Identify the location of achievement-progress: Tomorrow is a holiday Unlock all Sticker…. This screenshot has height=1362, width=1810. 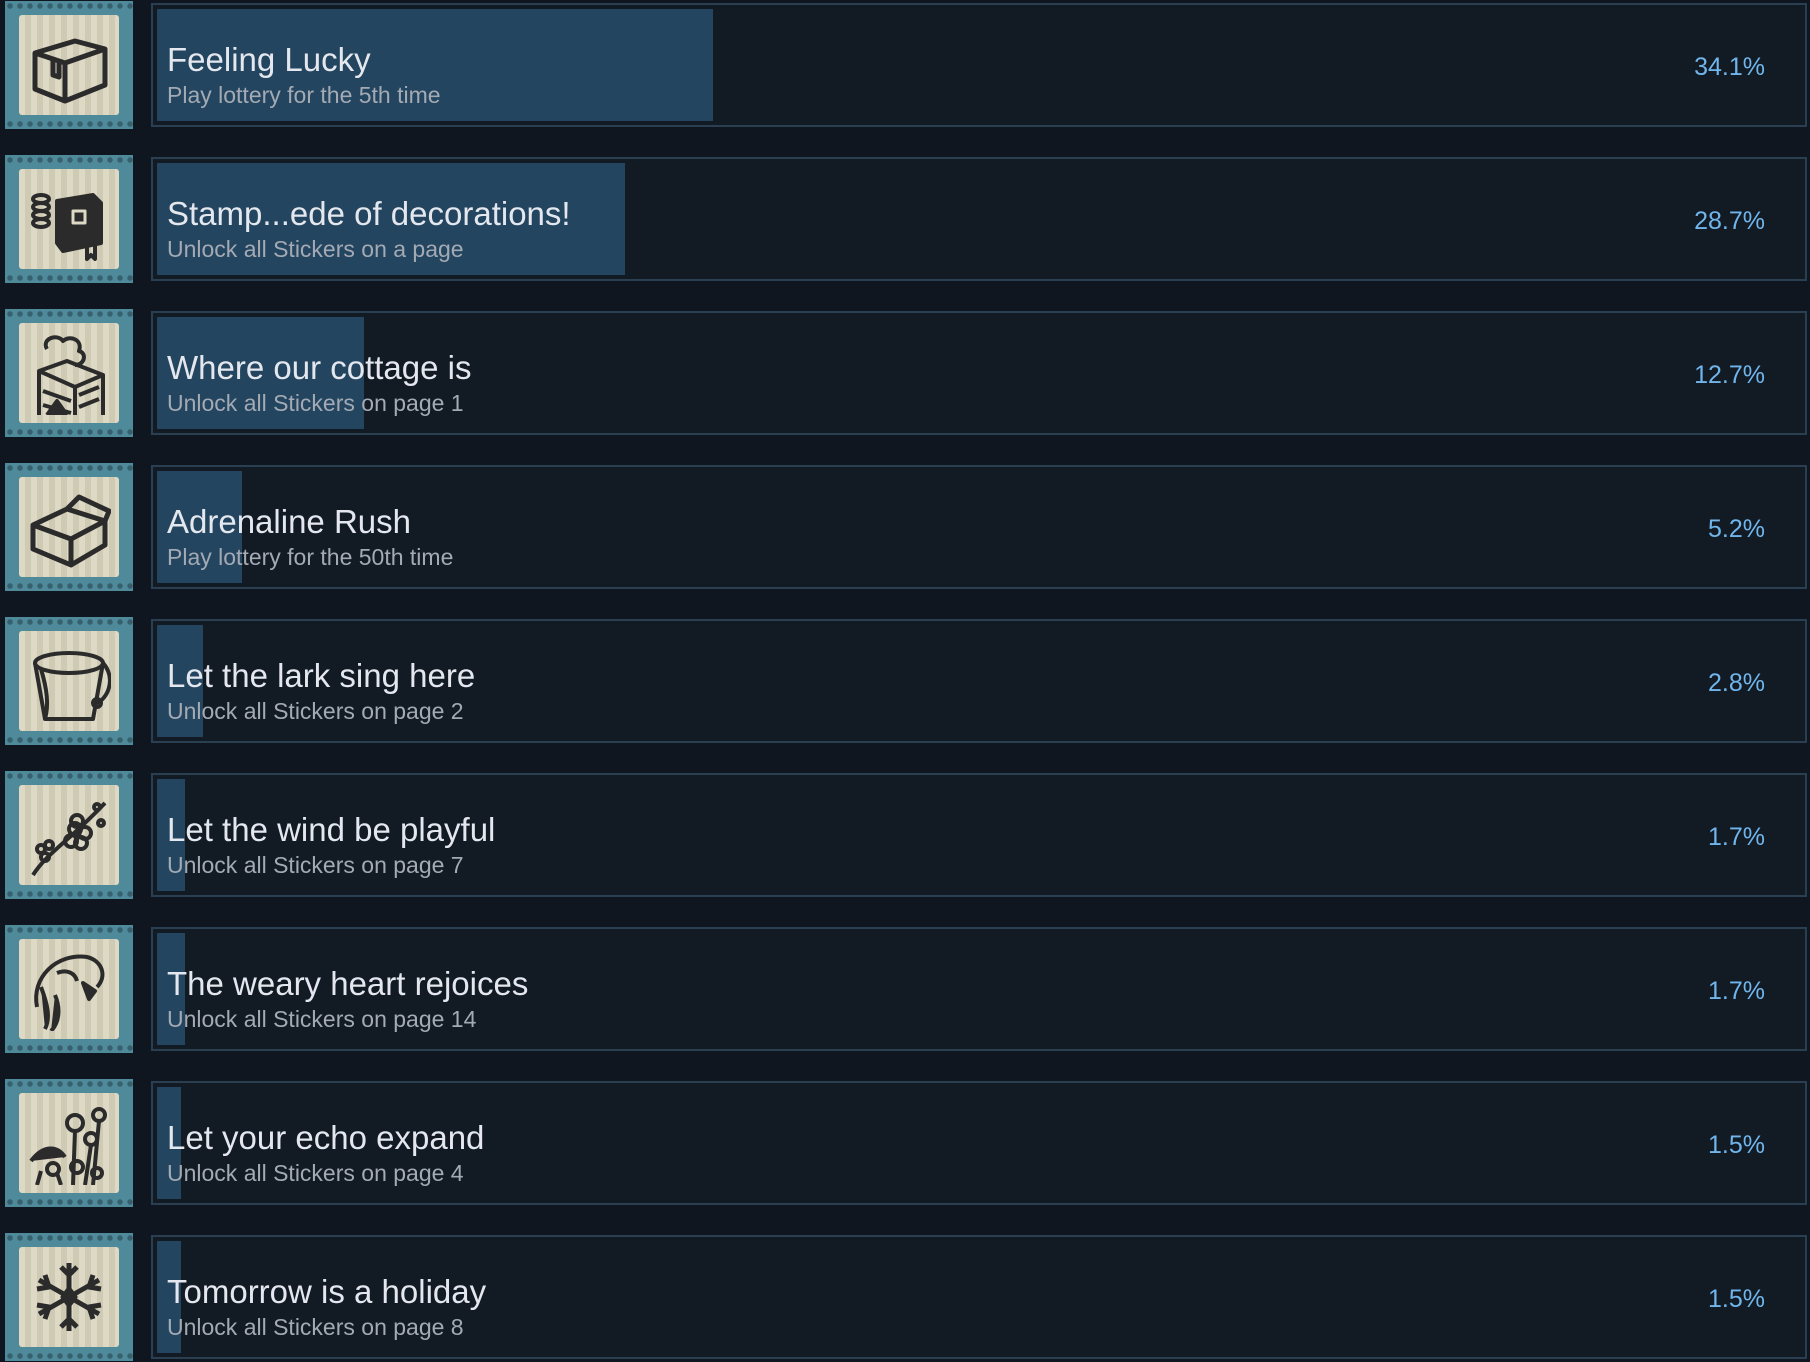
(979, 1297).